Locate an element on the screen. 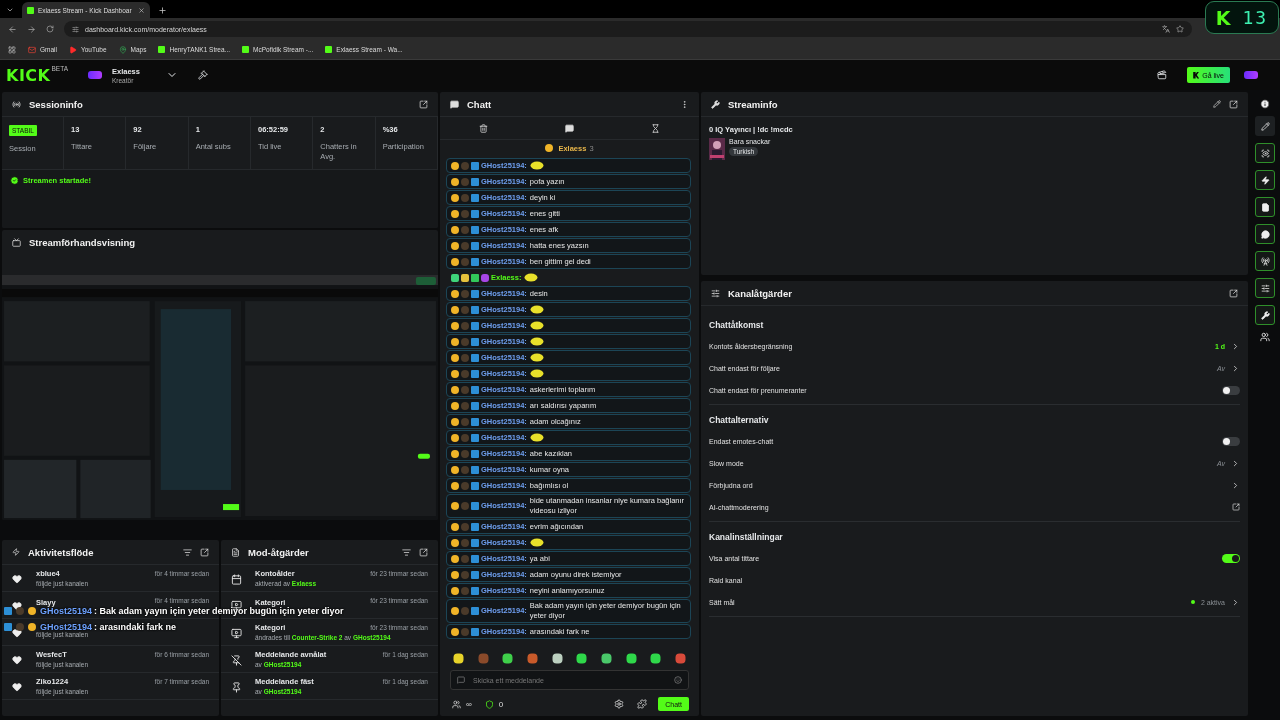 This screenshot has width=1280, height=720. widget-logo: K is located at coordinates (1223, 17).